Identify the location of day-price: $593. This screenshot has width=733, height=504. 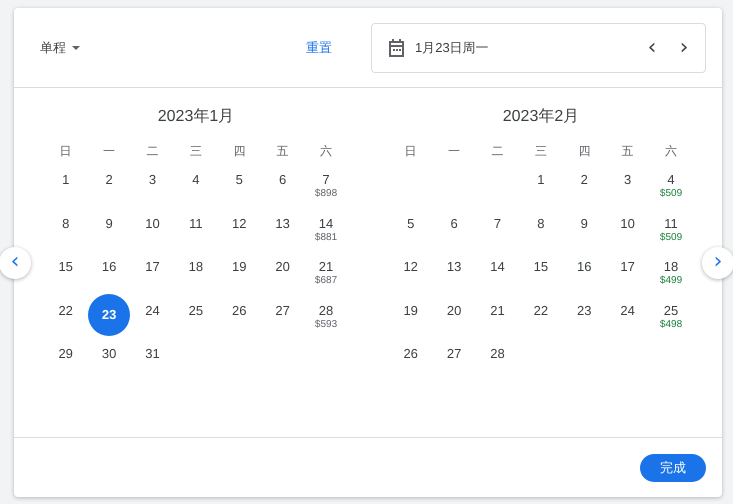
(326, 324).